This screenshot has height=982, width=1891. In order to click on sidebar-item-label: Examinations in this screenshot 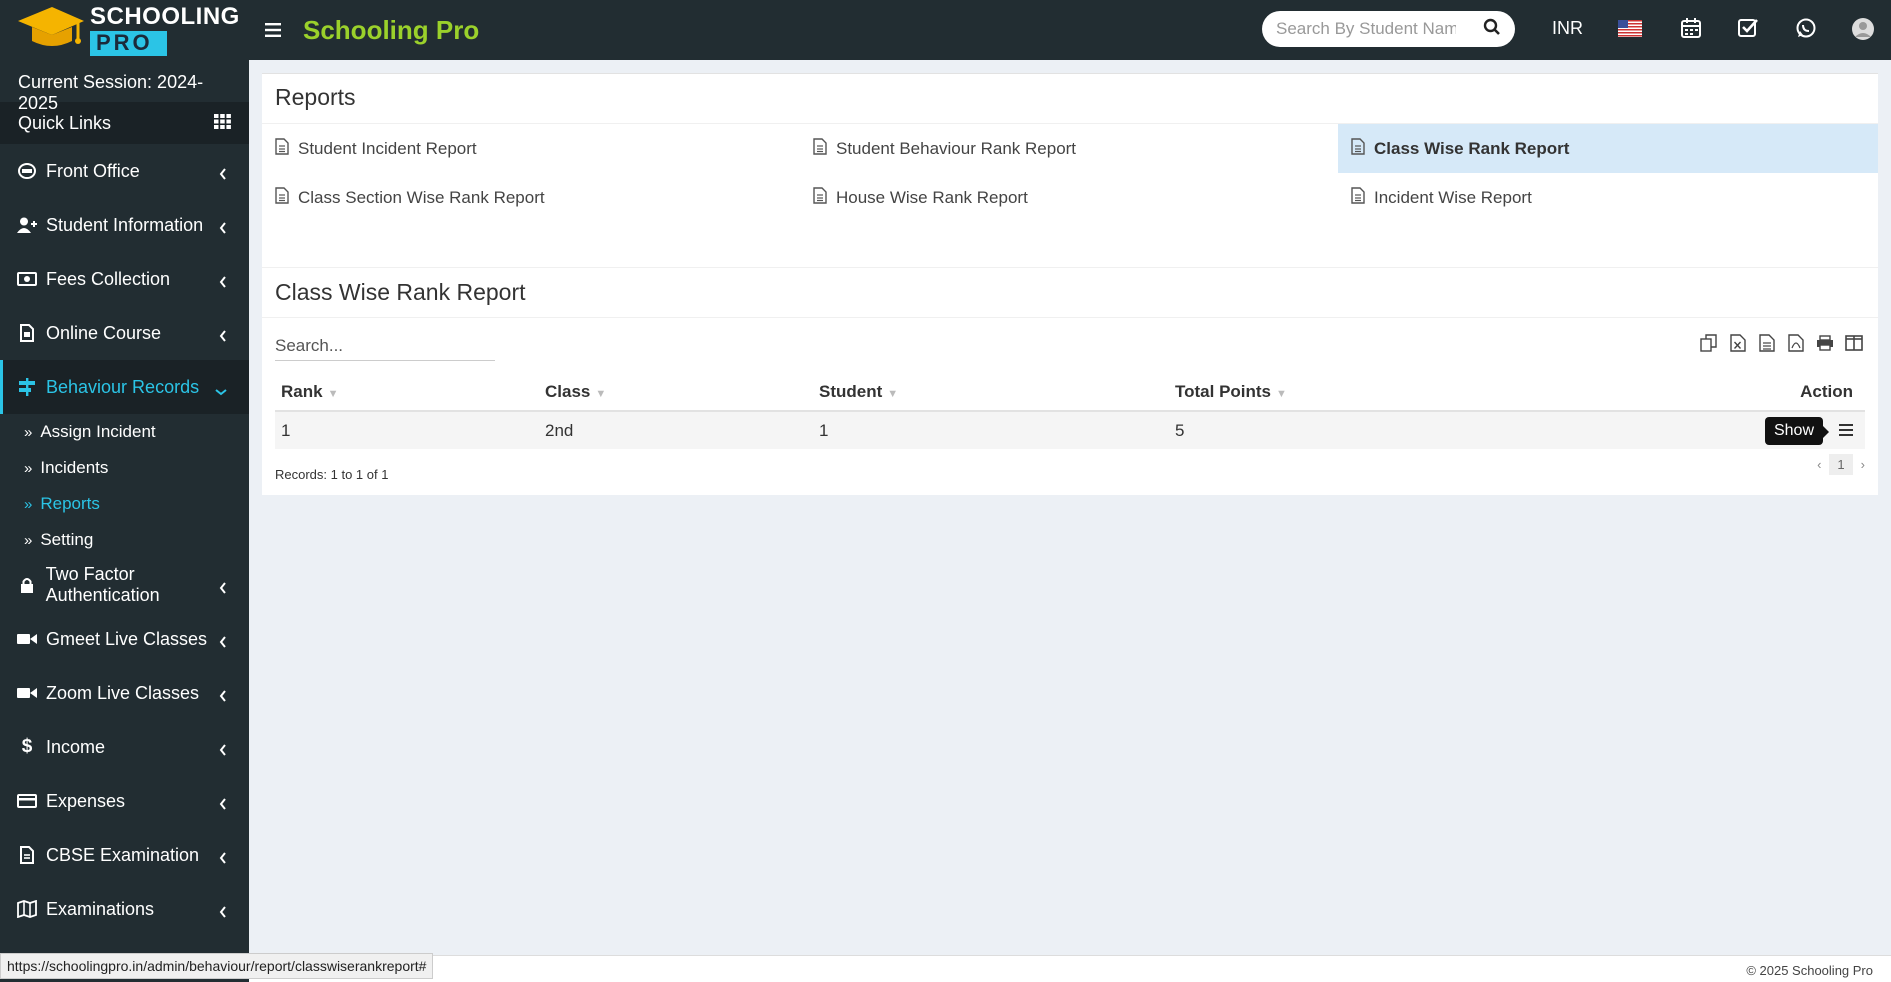, I will do `click(100, 908)`.